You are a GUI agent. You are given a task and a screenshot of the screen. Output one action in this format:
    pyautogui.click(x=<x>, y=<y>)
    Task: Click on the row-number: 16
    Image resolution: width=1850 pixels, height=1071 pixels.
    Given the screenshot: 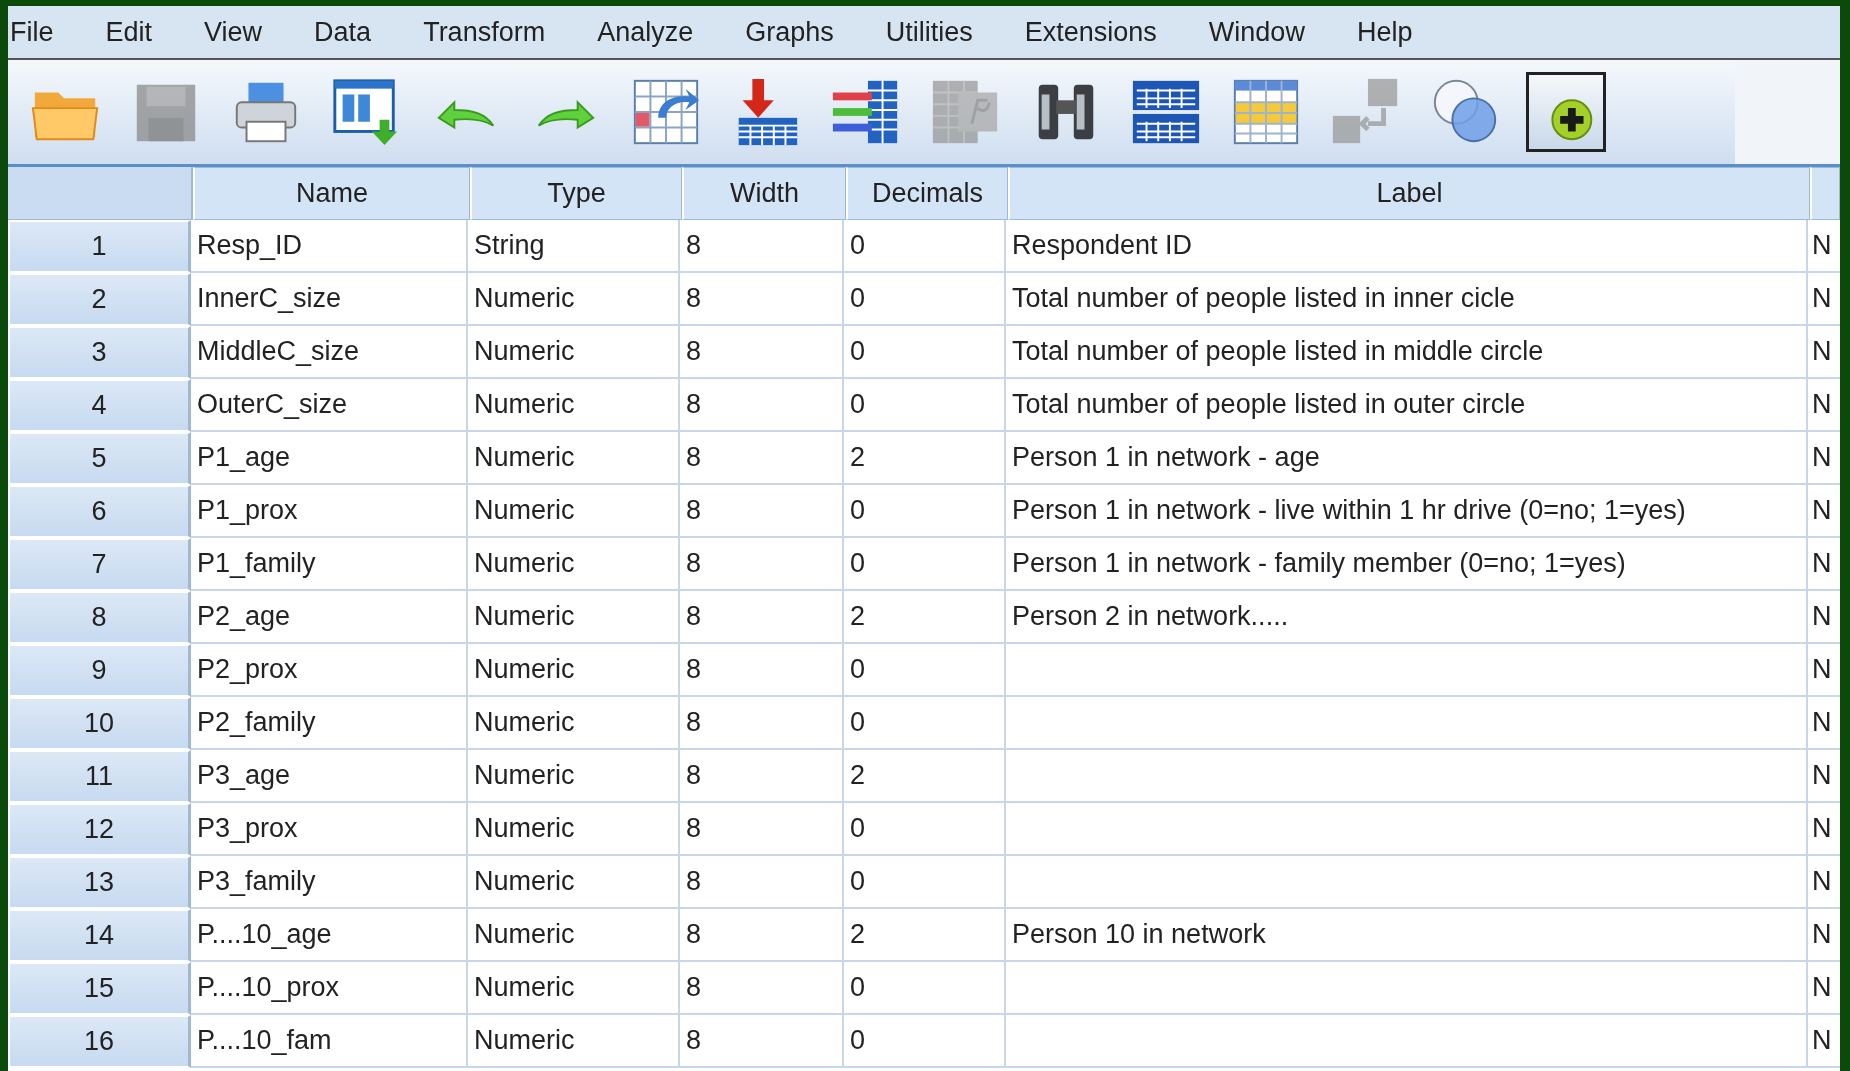 What is the action you would take?
    pyautogui.click(x=99, y=1041)
    